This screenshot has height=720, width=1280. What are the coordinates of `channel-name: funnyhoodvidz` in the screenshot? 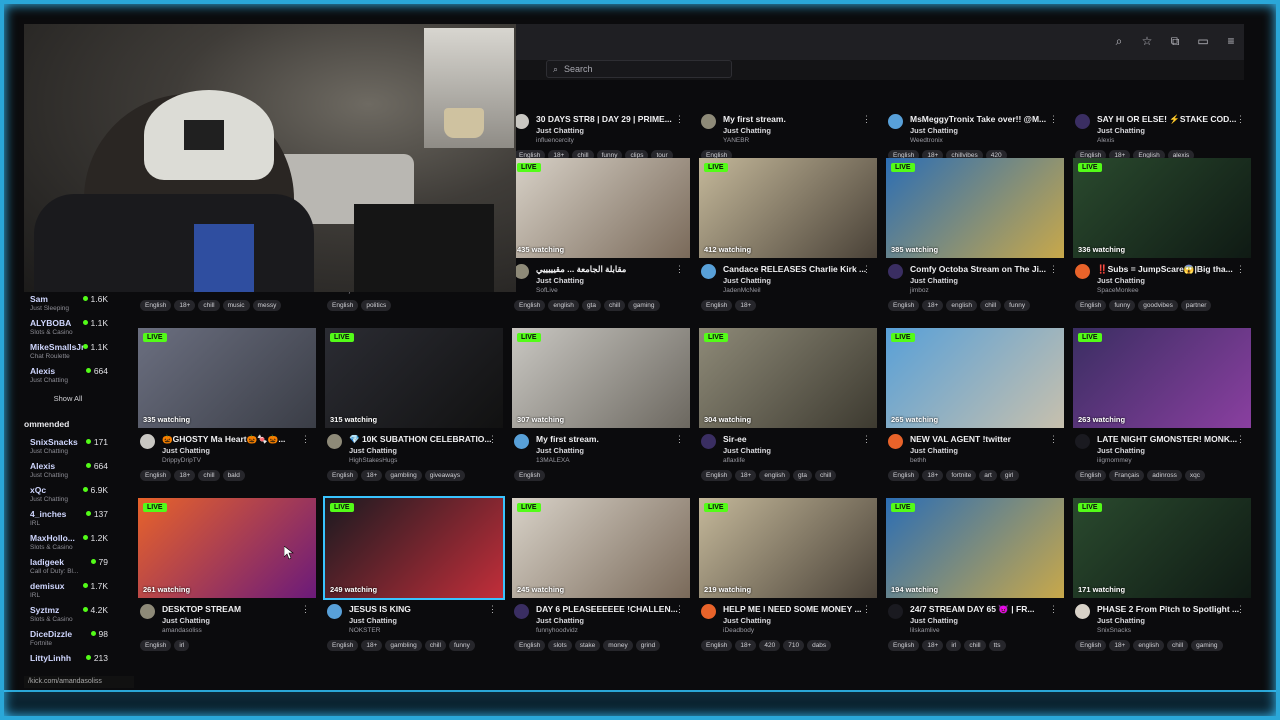 It's located at (557, 630).